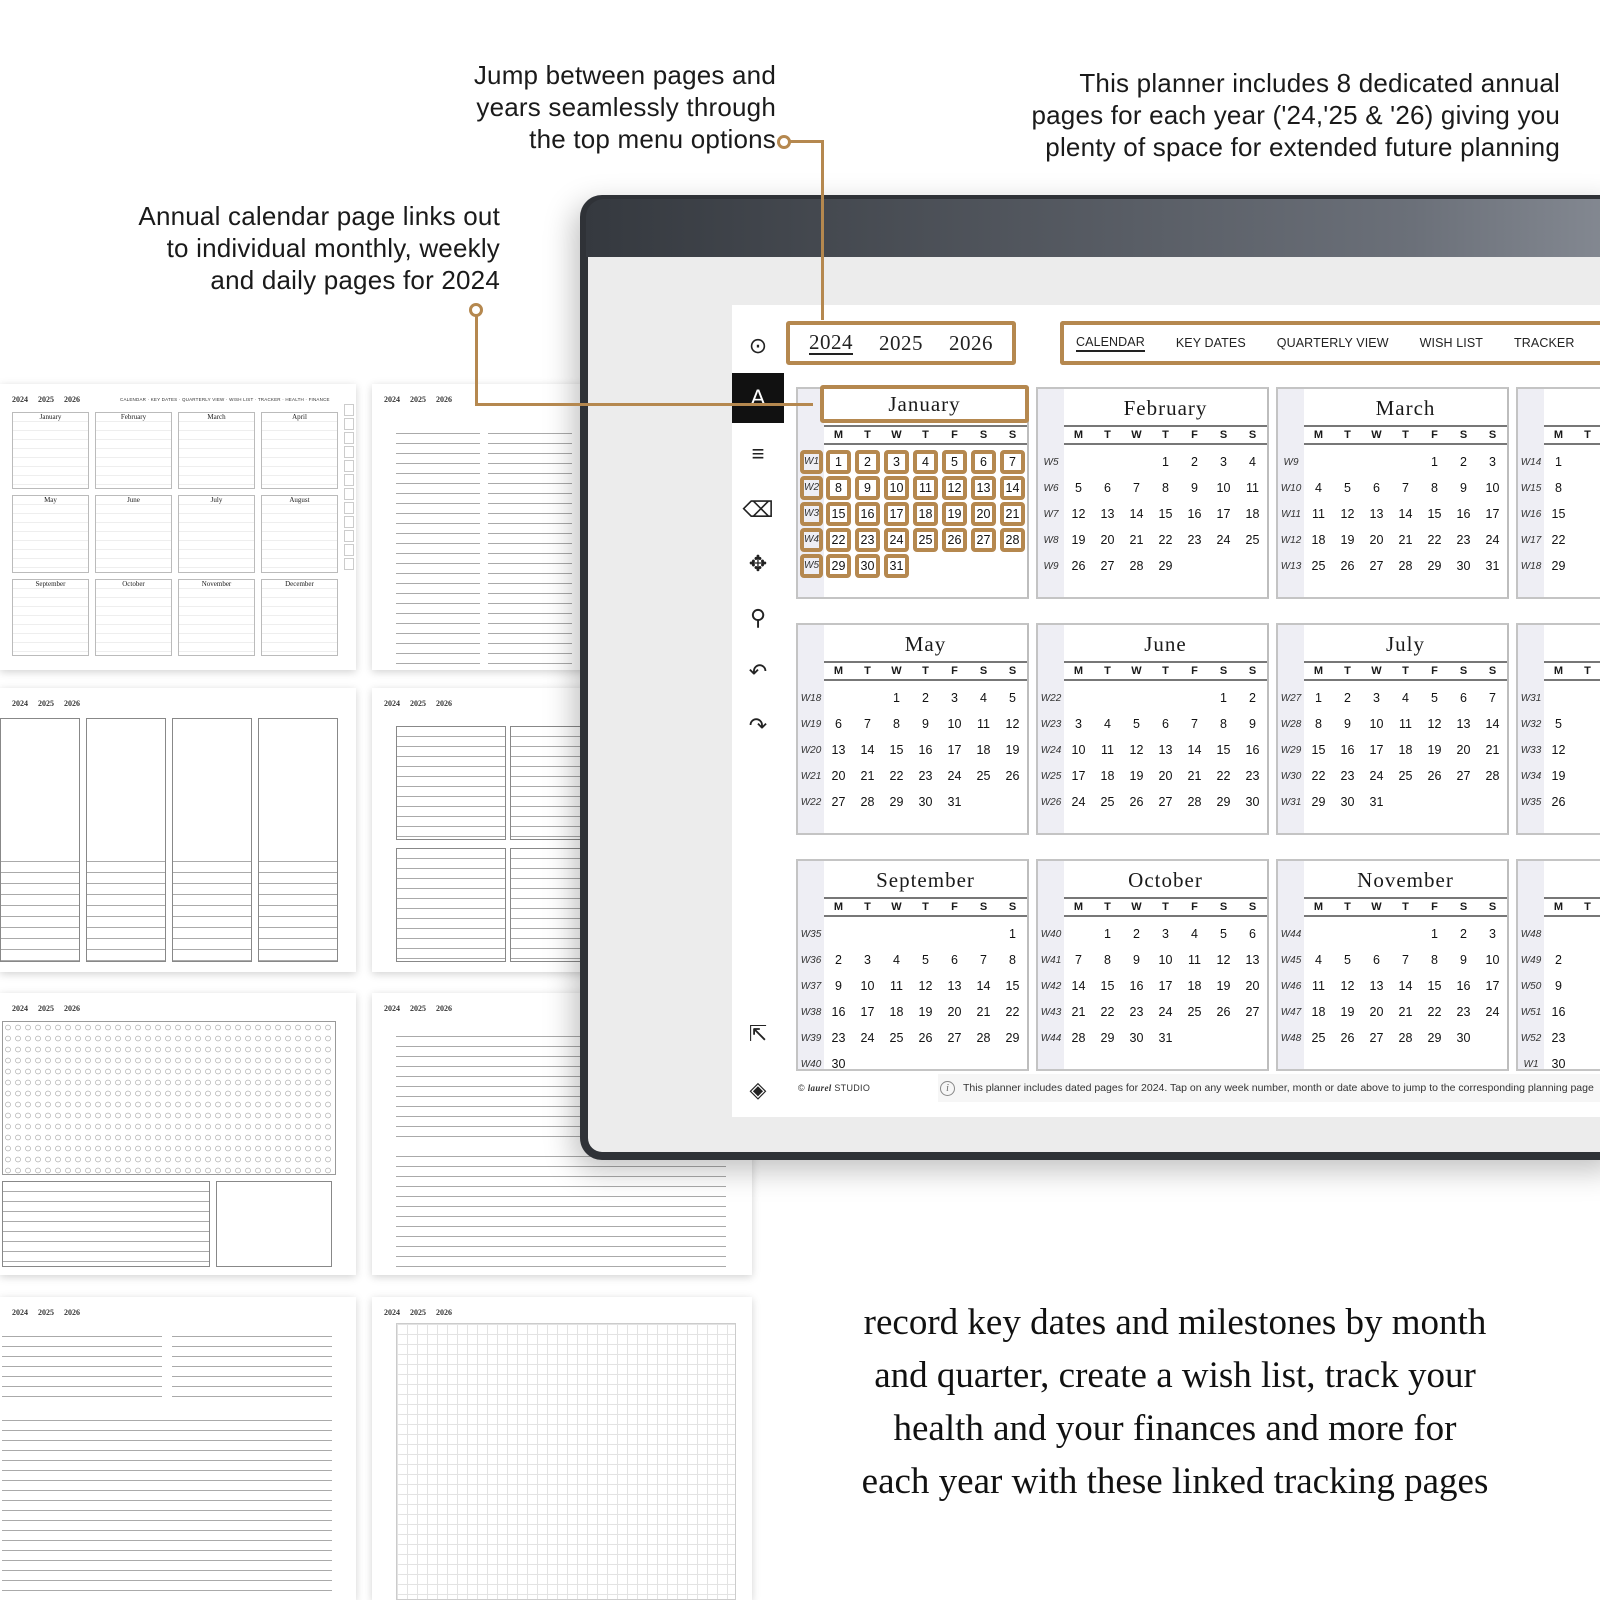 This screenshot has height=1600, width=1600. What do you see at coordinates (1051, 540) in the screenshot?
I see `week-number-link: W8` at bounding box center [1051, 540].